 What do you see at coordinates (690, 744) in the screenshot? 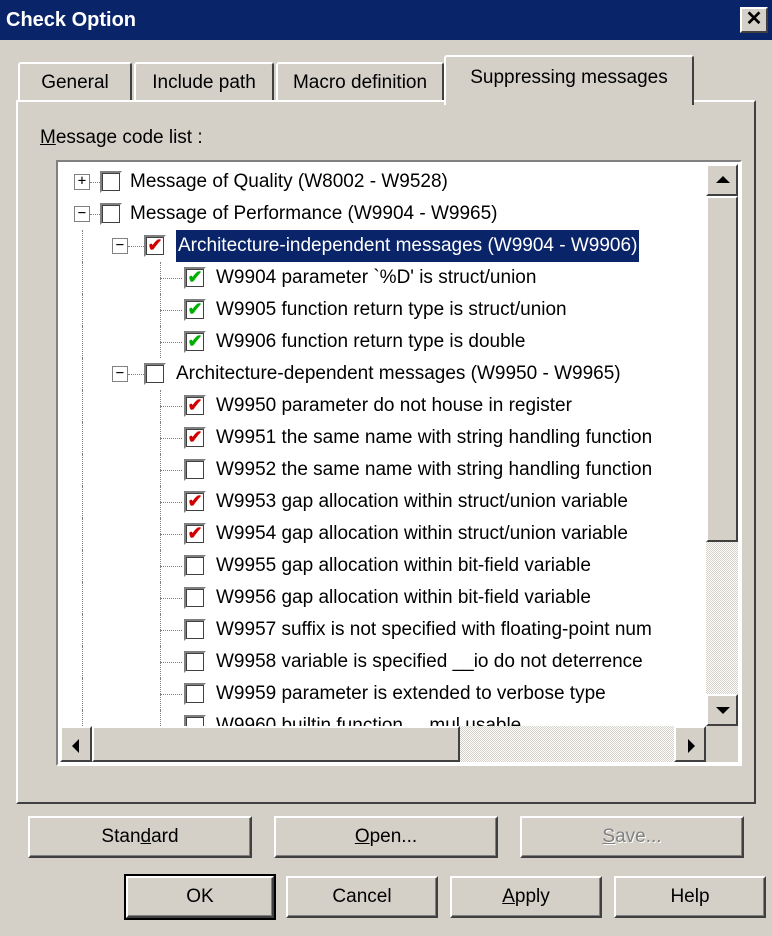
I see `scroll-right-button` at bounding box center [690, 744].